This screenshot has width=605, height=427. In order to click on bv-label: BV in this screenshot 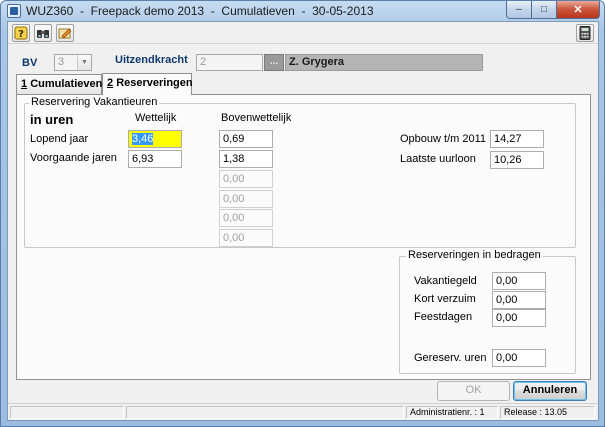, I will do `click(30, 63)`.